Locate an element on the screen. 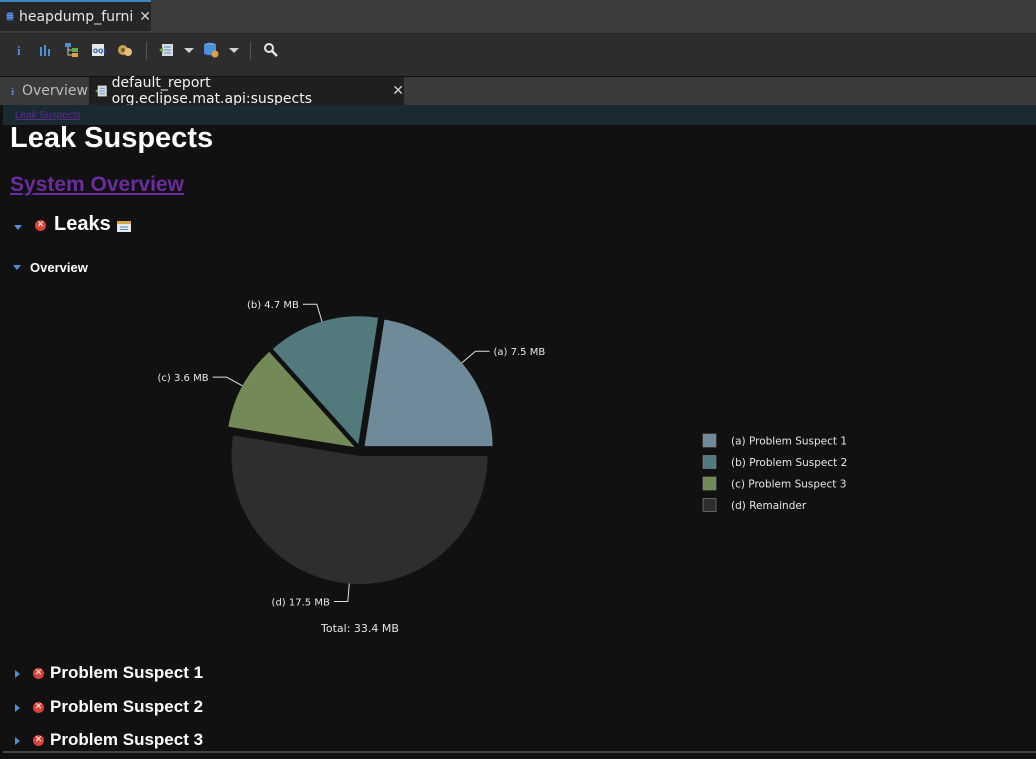 Image resolution: width=1036 pixels, height=759 pixels. legend-entry: (b) Problem Suspect 2 is located at coordinates (789, 463).